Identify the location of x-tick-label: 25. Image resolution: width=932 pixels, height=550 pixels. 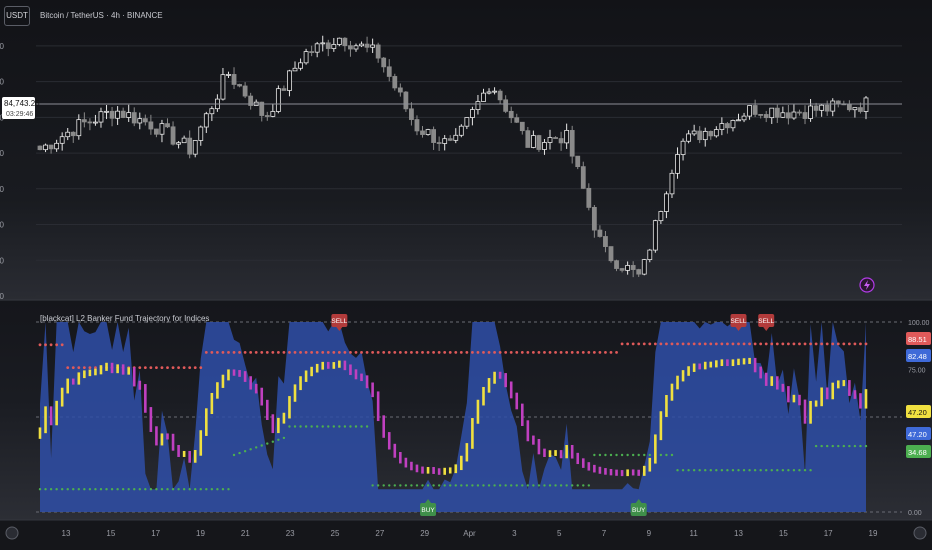
(335, 533).